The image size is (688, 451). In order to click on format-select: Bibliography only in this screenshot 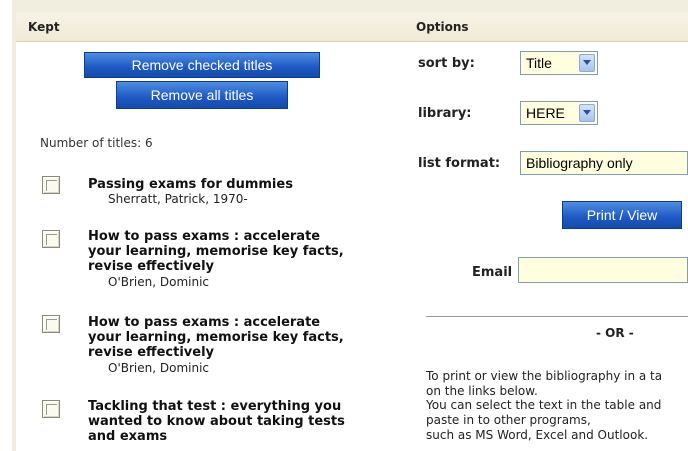, I will do `click(604, 163)`.